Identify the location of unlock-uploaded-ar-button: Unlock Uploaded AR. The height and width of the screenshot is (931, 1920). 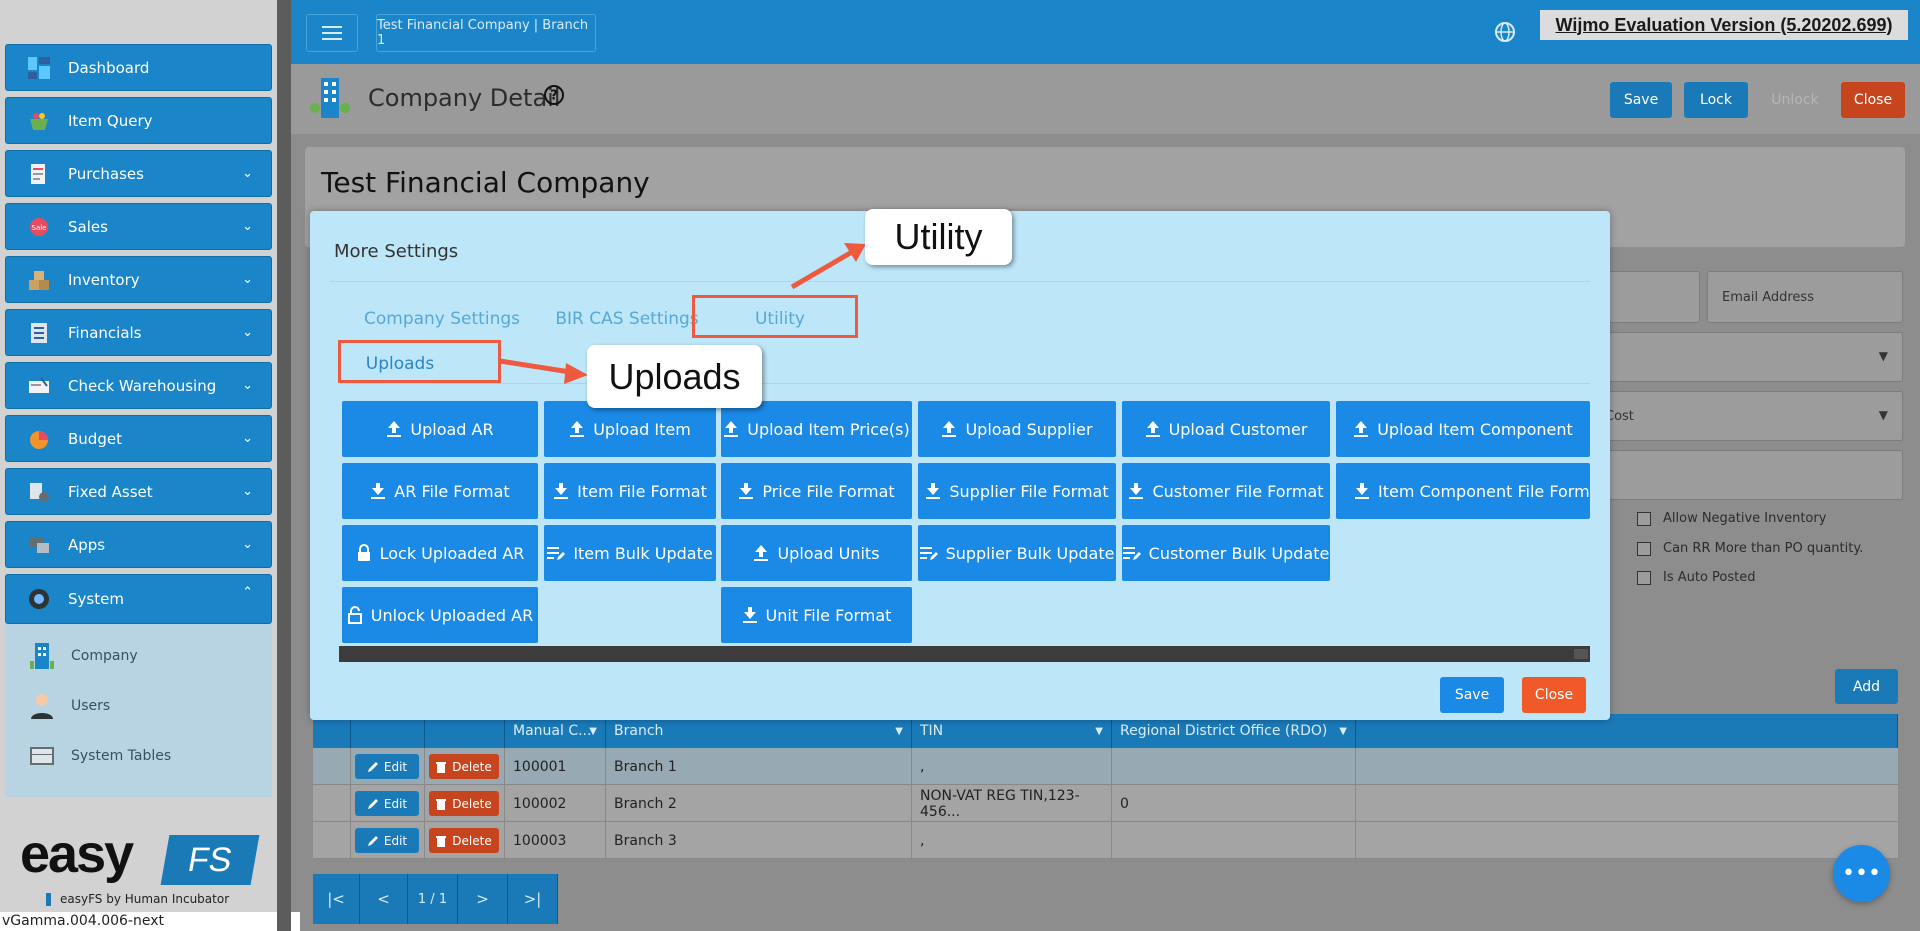
(440, 615).